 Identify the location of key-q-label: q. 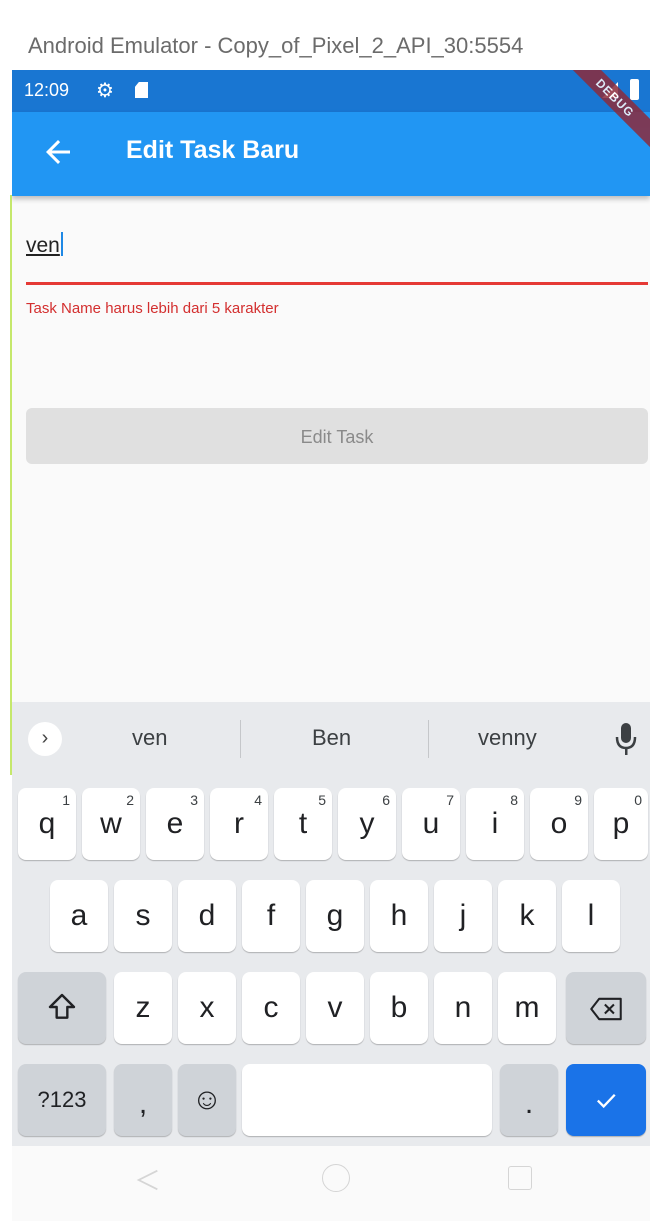
(47, 823).